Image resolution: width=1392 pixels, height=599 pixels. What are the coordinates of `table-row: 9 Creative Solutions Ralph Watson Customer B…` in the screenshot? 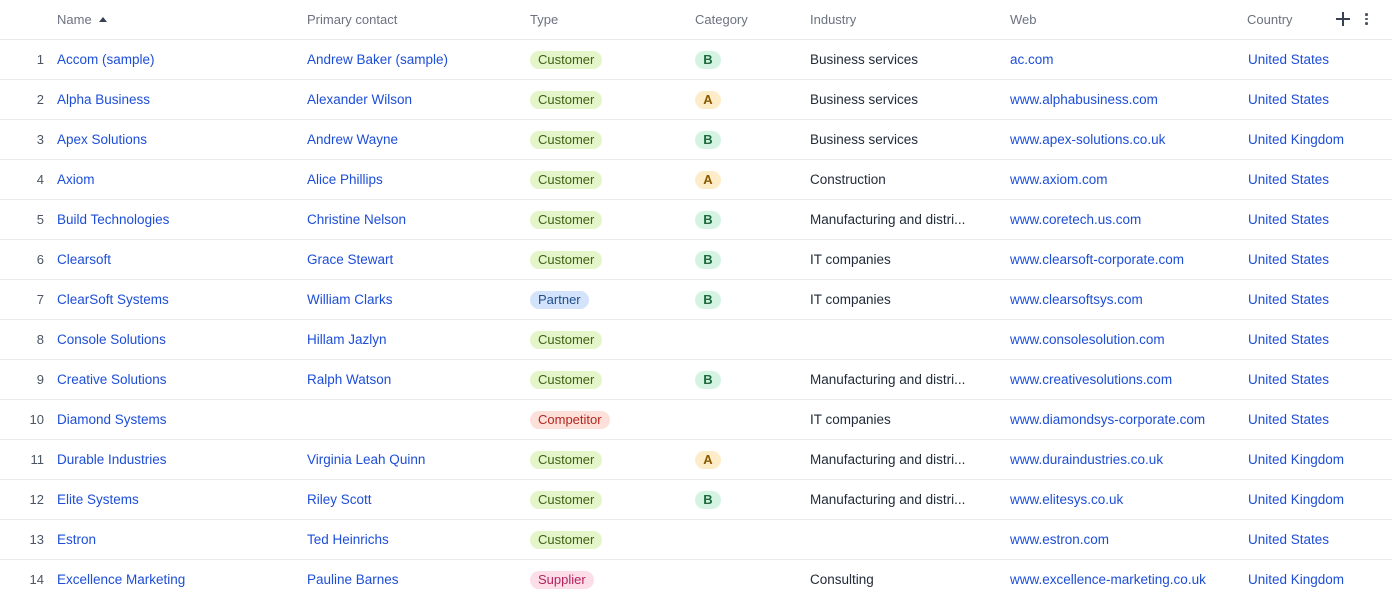 It's located at (696, 380).